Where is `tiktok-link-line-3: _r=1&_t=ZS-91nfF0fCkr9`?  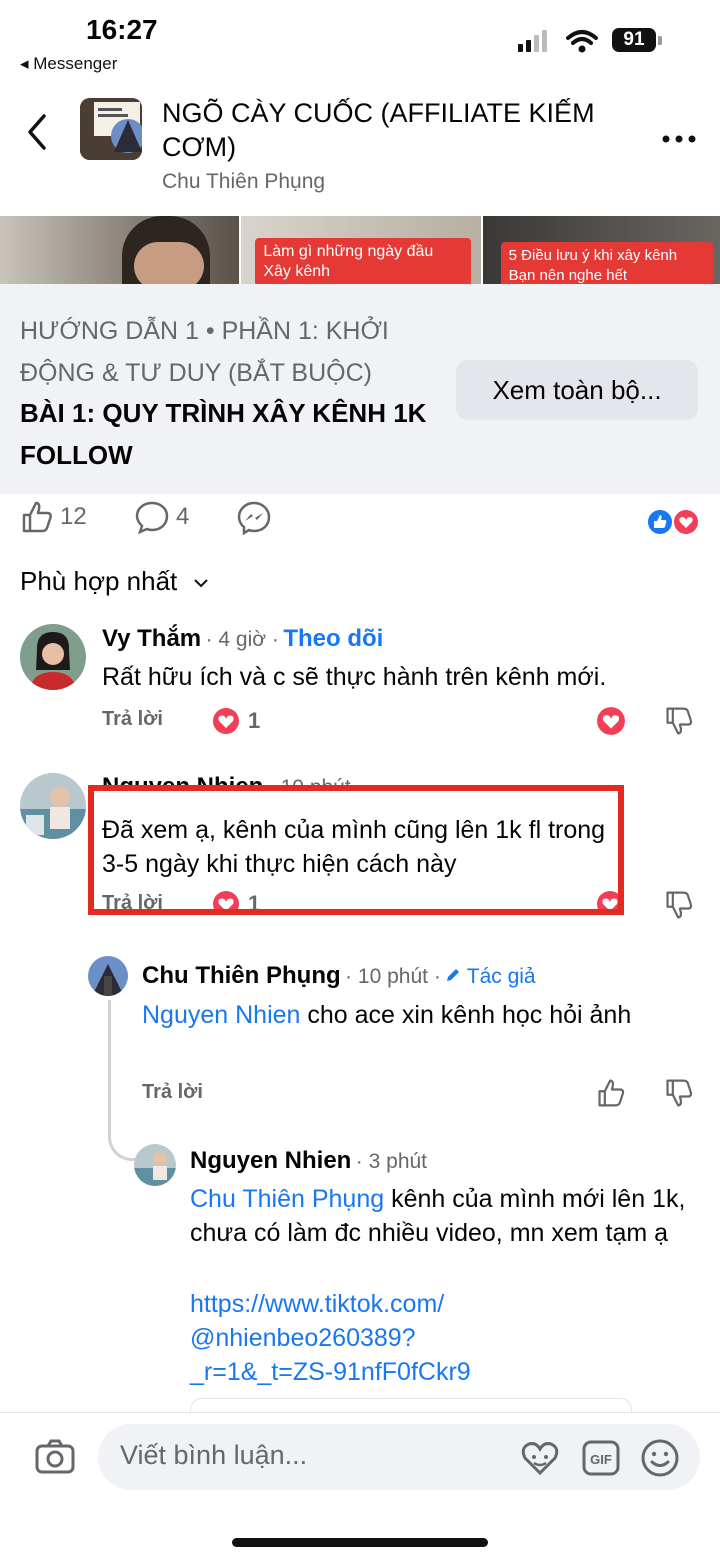 tiktok-link-line-3: _r=1&_t=ZS-91nfF0fCkr9 is located at coordinates (330, 1372).